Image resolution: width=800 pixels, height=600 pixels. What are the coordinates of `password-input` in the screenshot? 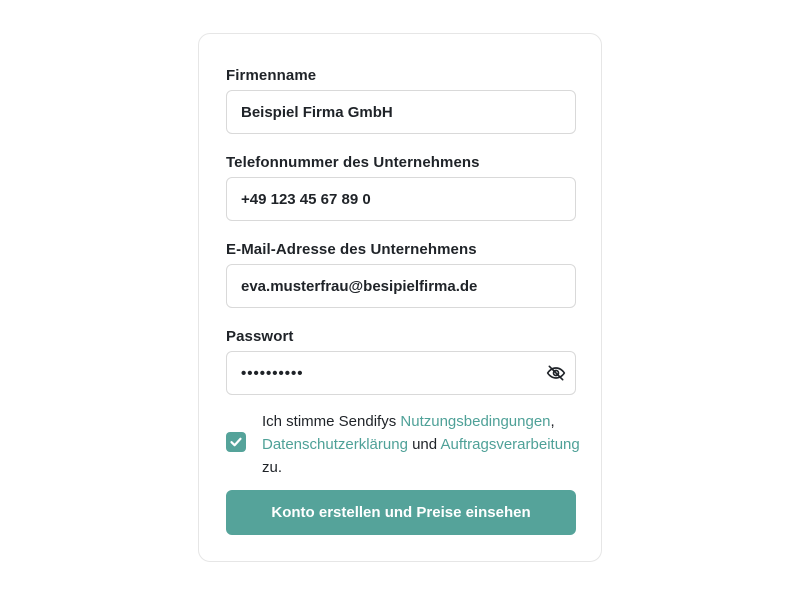 It's located at (401, 373).